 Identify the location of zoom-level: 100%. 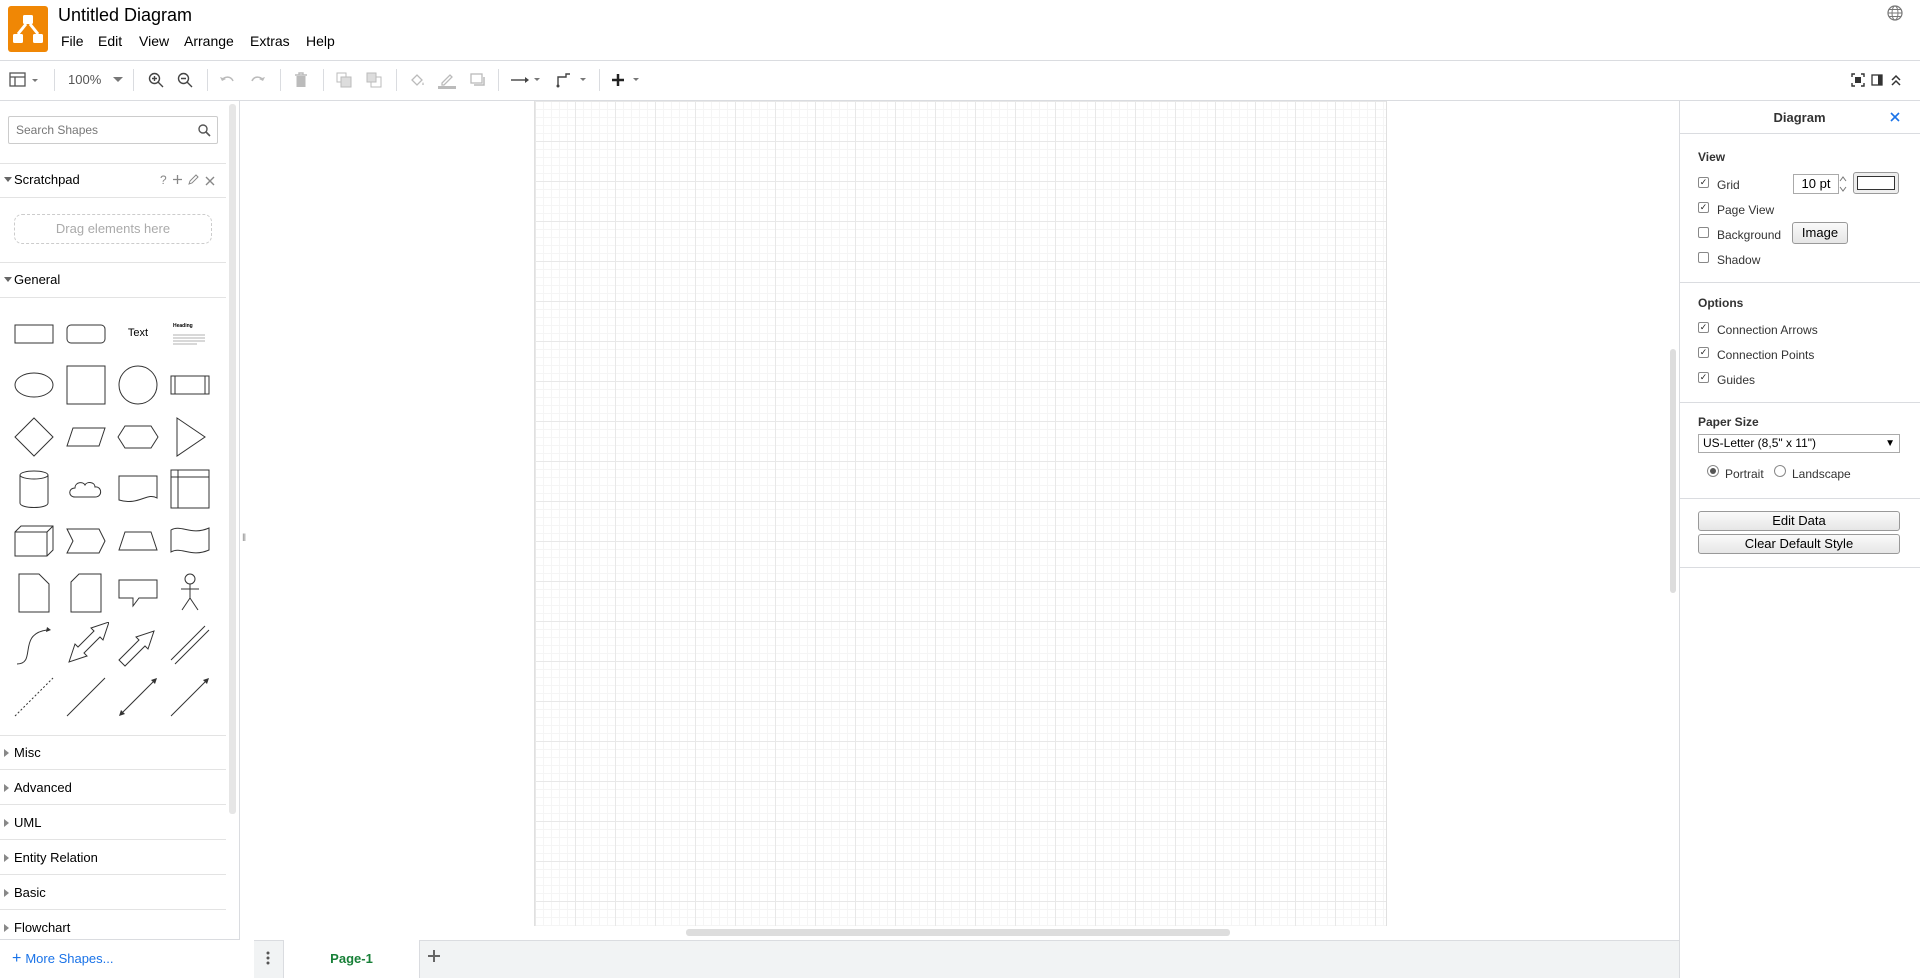
(84, 79).